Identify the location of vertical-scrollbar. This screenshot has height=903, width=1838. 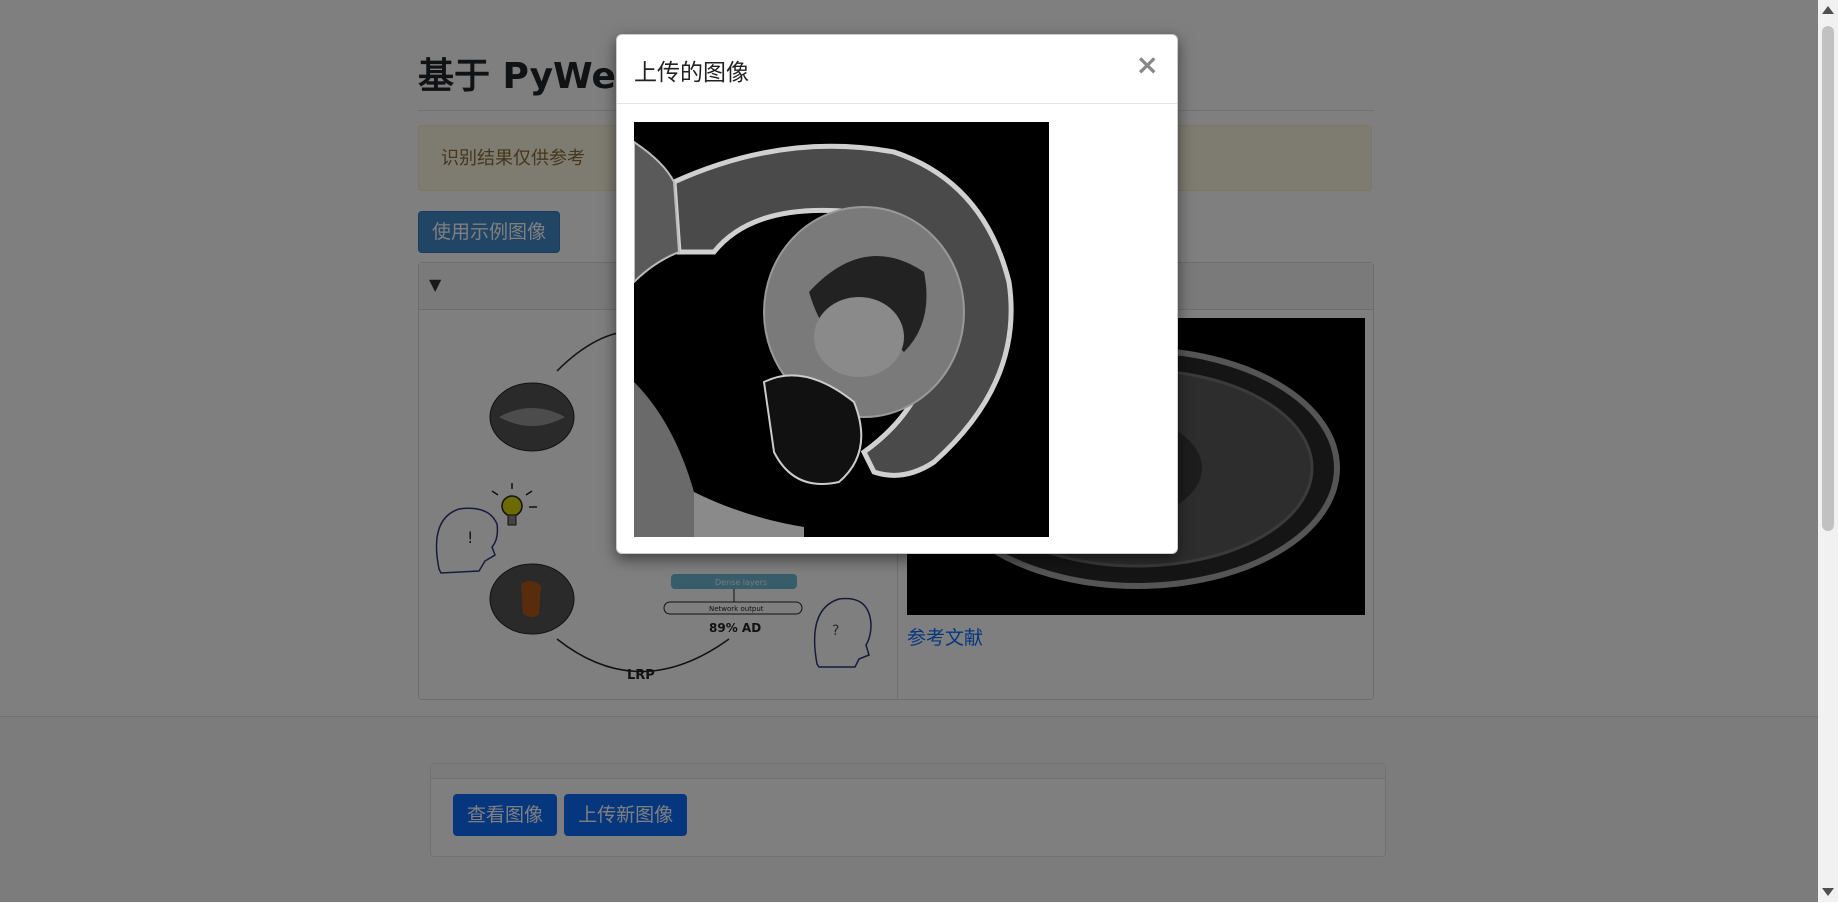
(1828, 451).